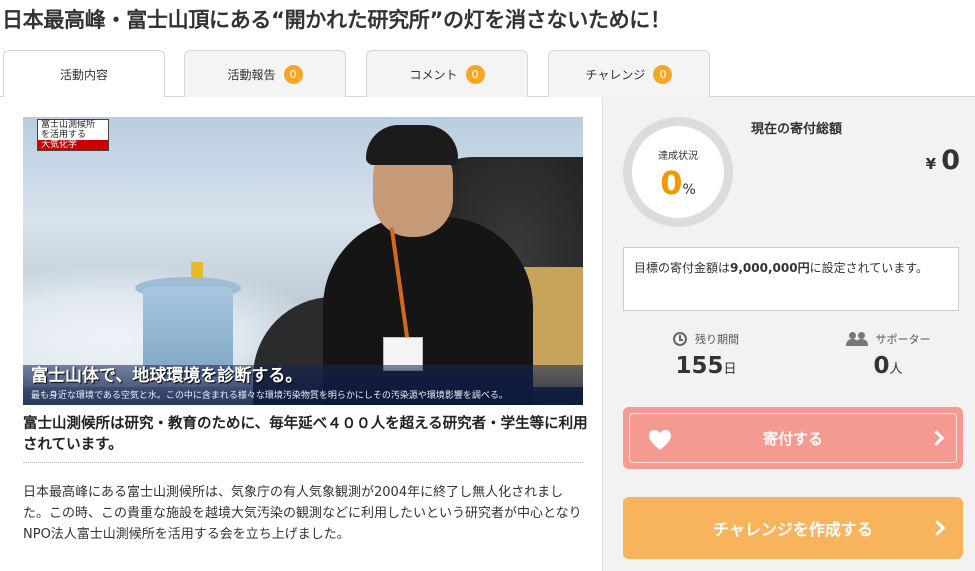  Describe the element at coordinates (251, 74) in the screenshot. I see `tab-reports-label: 活動報告` at that location.